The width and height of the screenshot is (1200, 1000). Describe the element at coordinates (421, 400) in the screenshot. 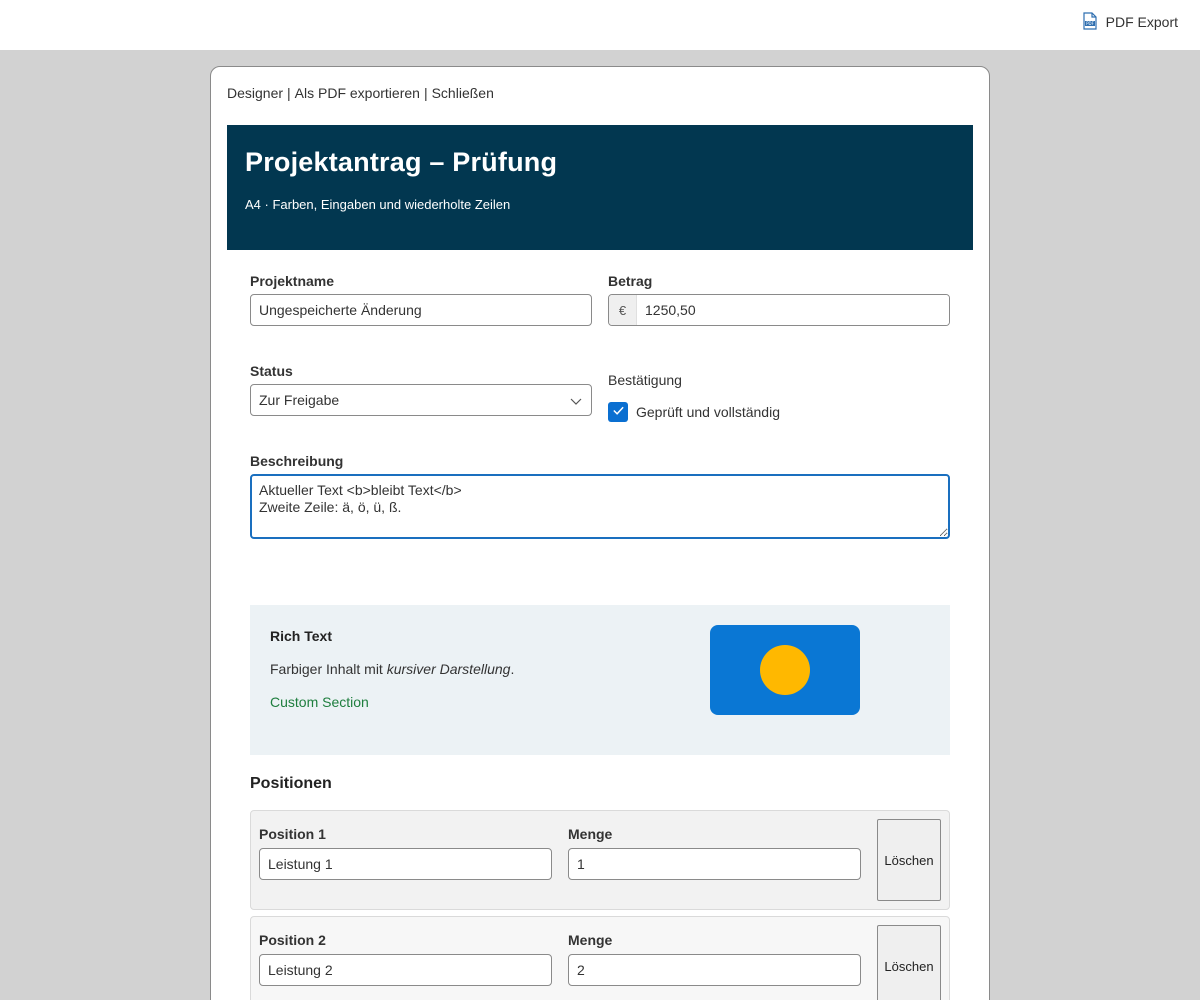

I see `status-select: Zur Freigabe` at that location.